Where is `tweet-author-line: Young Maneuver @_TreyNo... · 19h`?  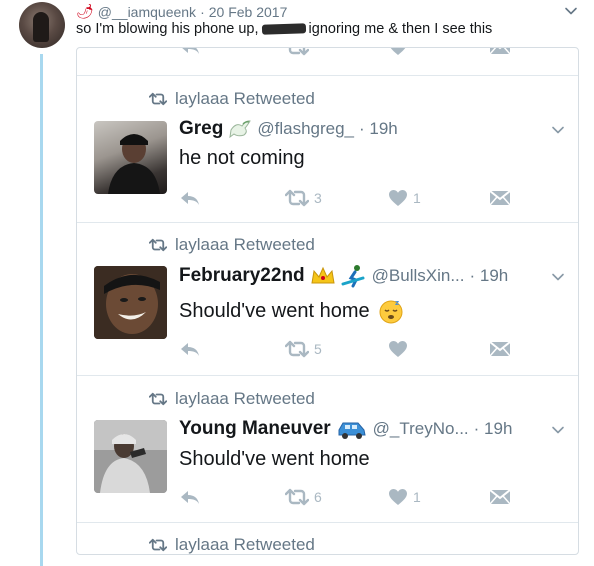
tweet-author-line: Young Maneuver @_TreyNo... · 19h is located at coordinates (345, 429).